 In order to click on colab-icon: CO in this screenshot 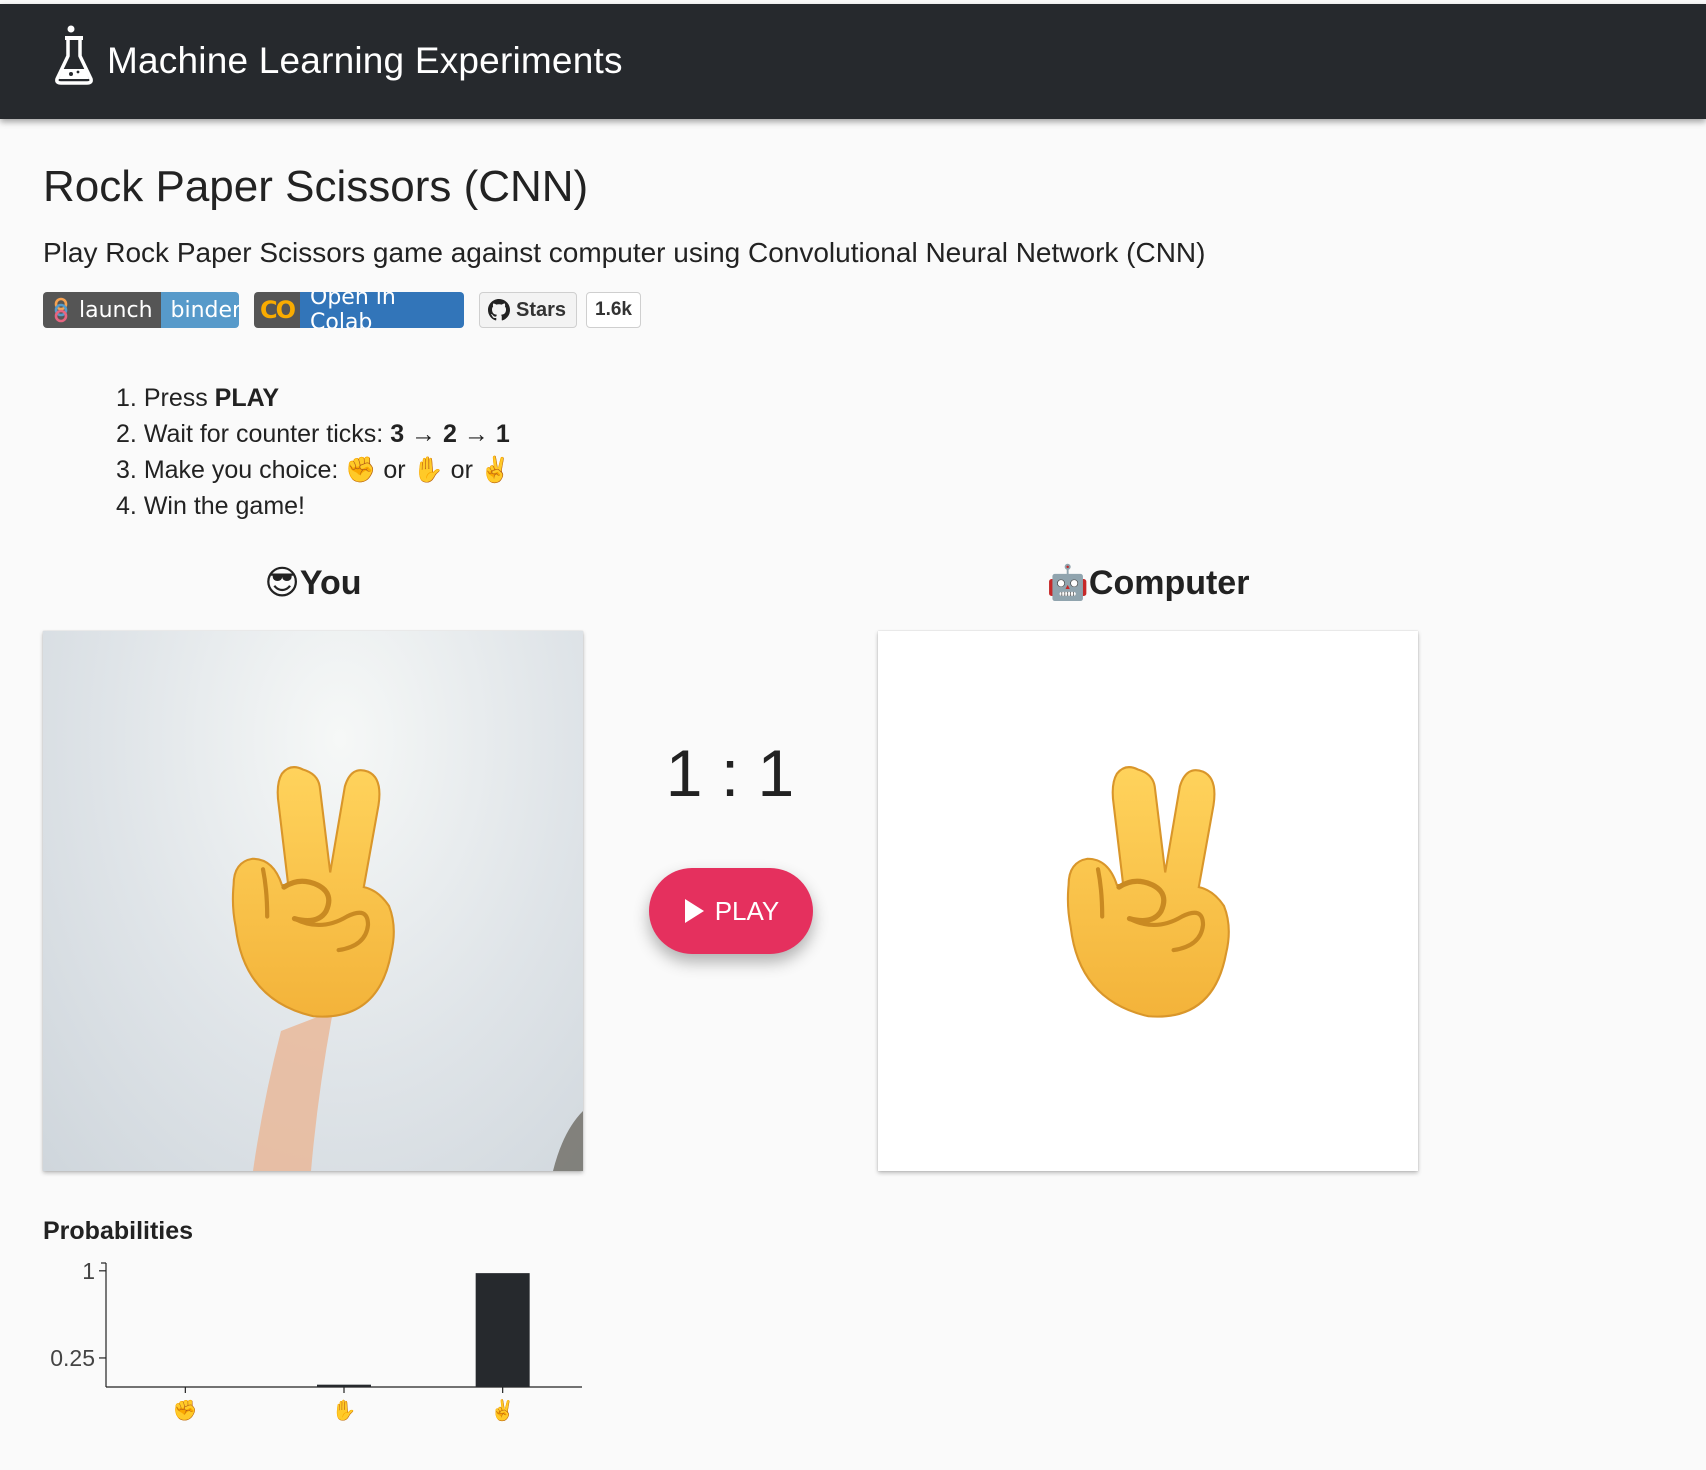, I will do `click(278, 310)`.